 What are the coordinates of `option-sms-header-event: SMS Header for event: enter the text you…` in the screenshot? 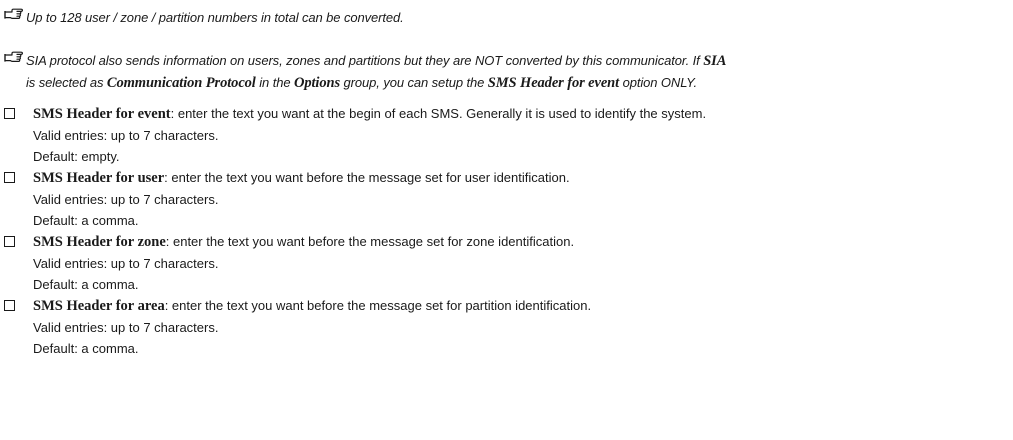 It's located at (506, 135).